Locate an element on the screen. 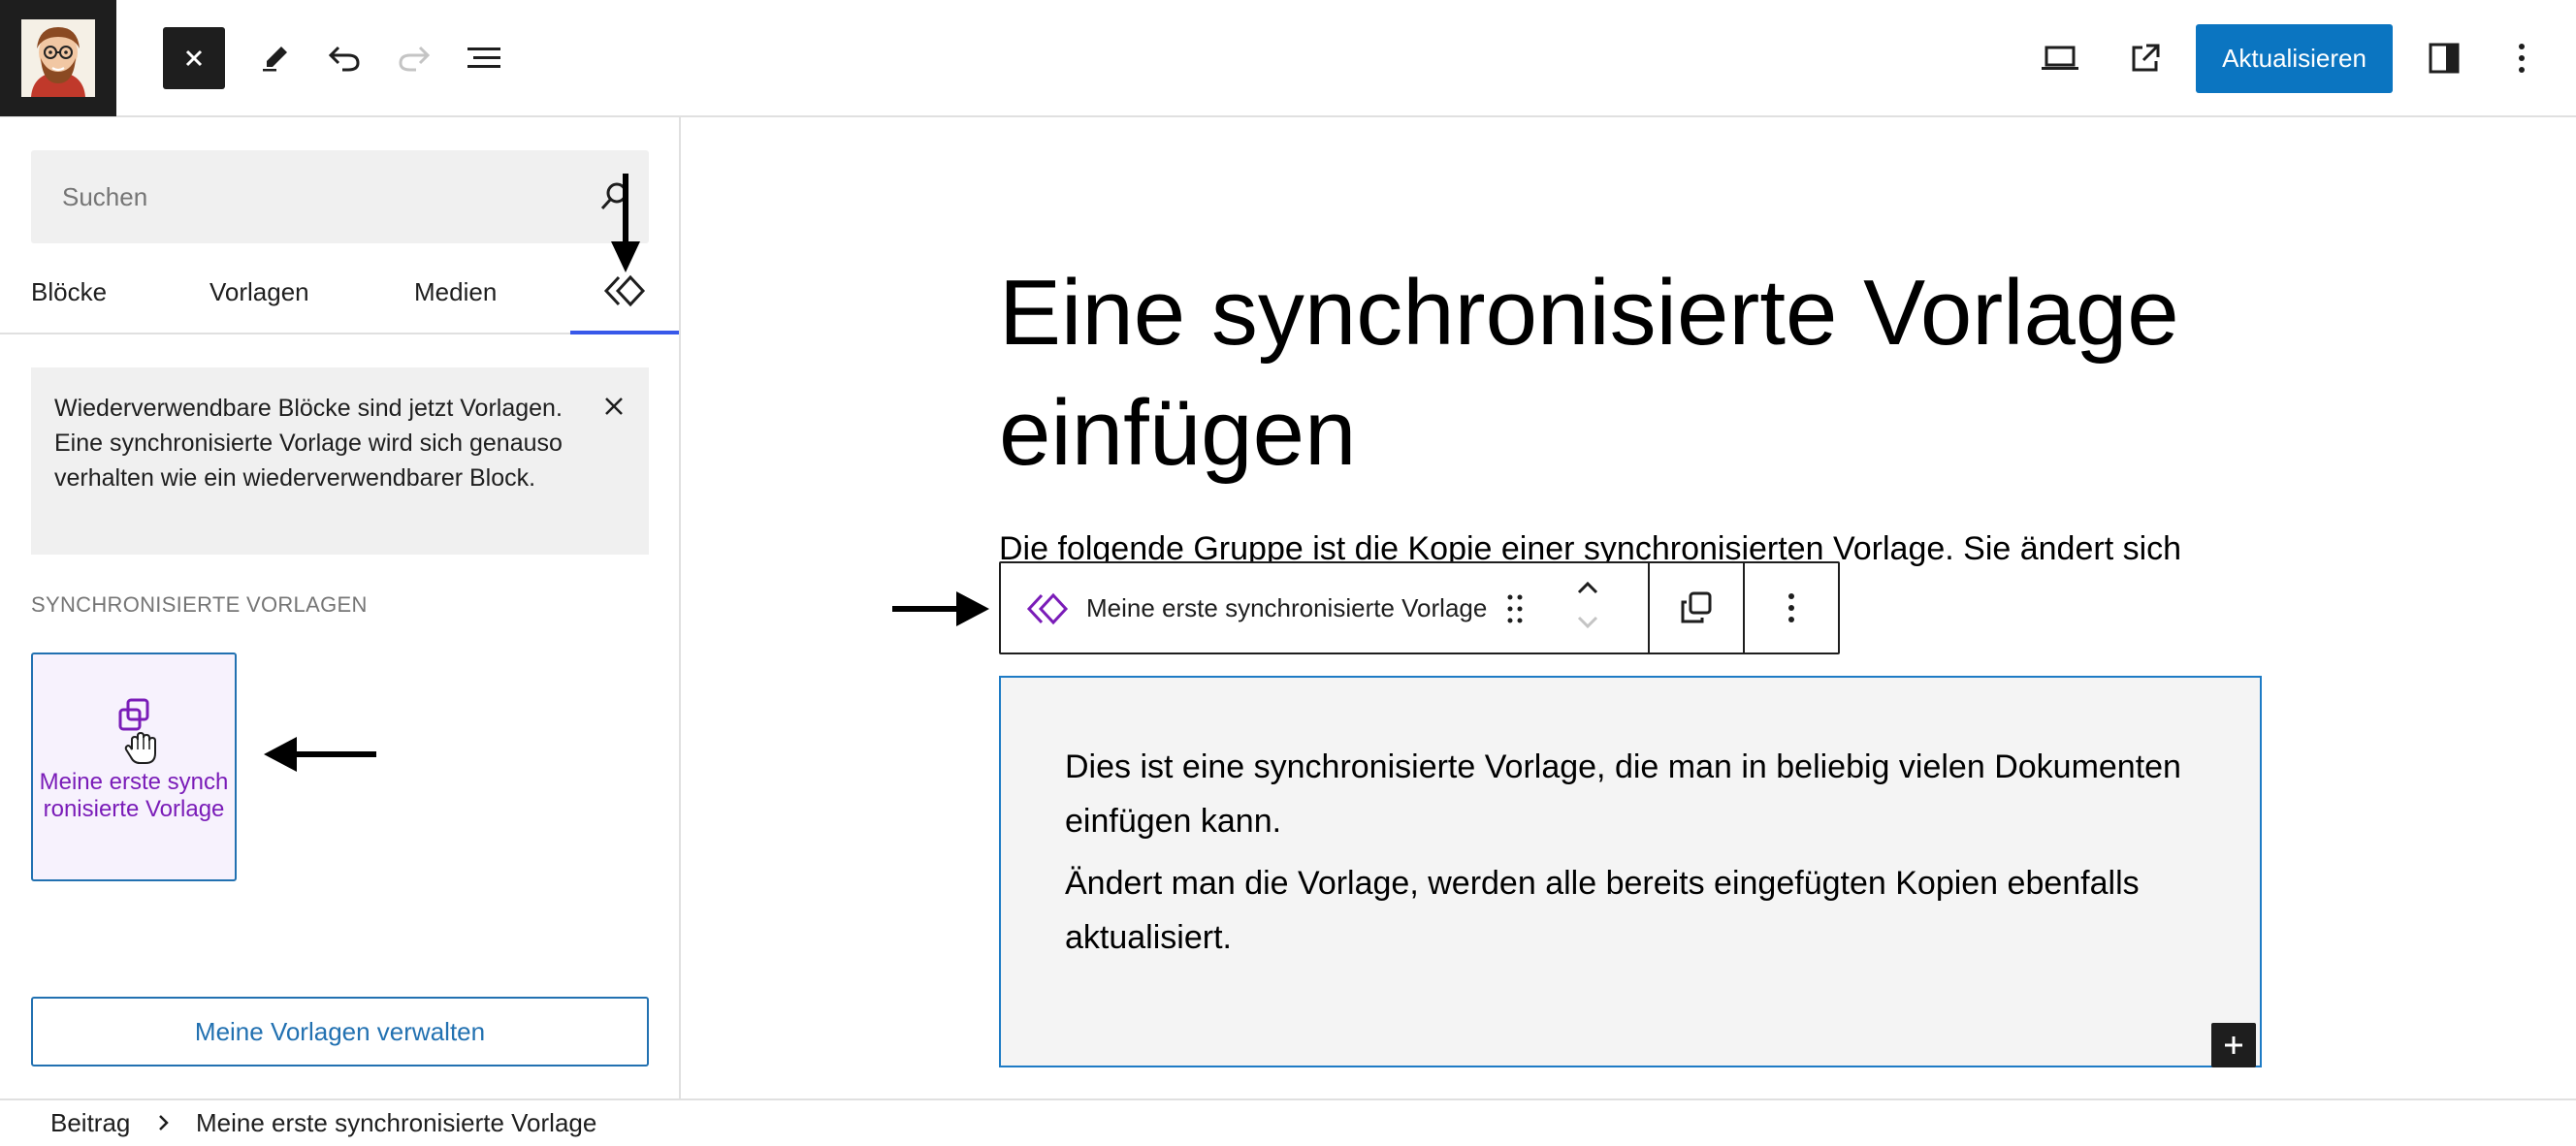 This screenshot has height=1146, width=2576. tab-synced-patterns is located at coordinates (624, 292).